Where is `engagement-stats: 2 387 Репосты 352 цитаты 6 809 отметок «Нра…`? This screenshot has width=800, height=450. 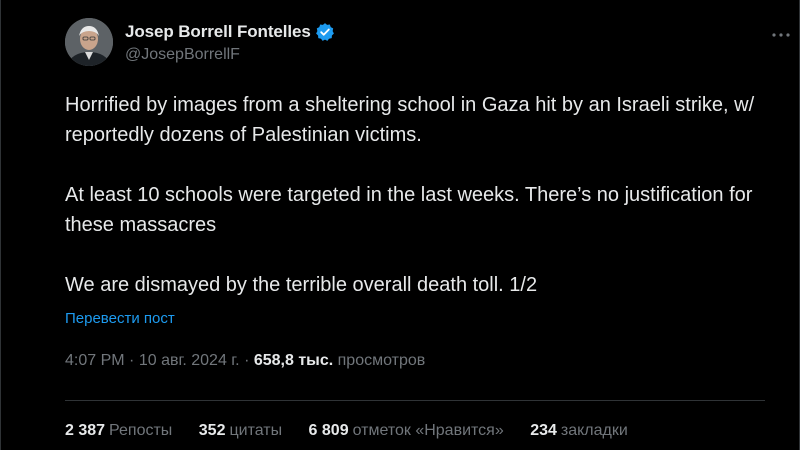
engagement-stats: 2 387 Репосты 352 цитаты 6 809 отметок «Нра… is located at coordinates (357, 431).